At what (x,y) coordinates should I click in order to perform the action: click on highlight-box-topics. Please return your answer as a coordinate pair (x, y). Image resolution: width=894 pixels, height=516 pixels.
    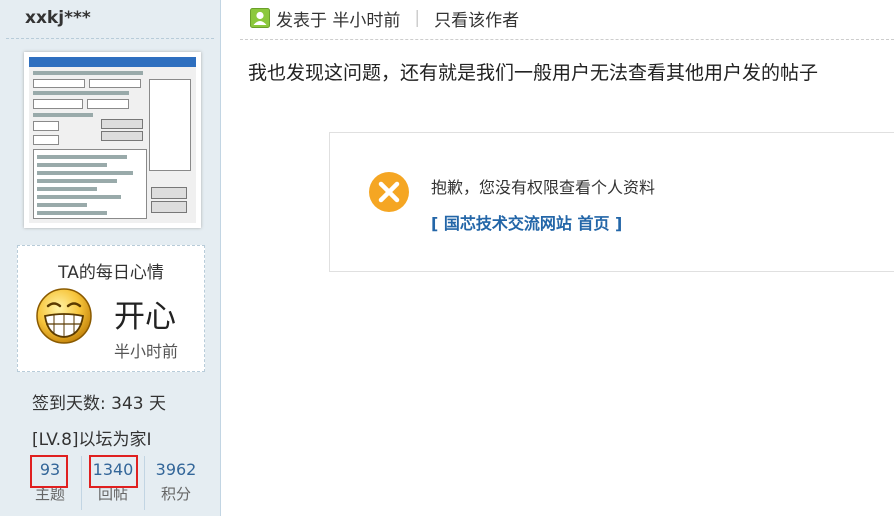
    Looking at the image, I should click on (49, 471).